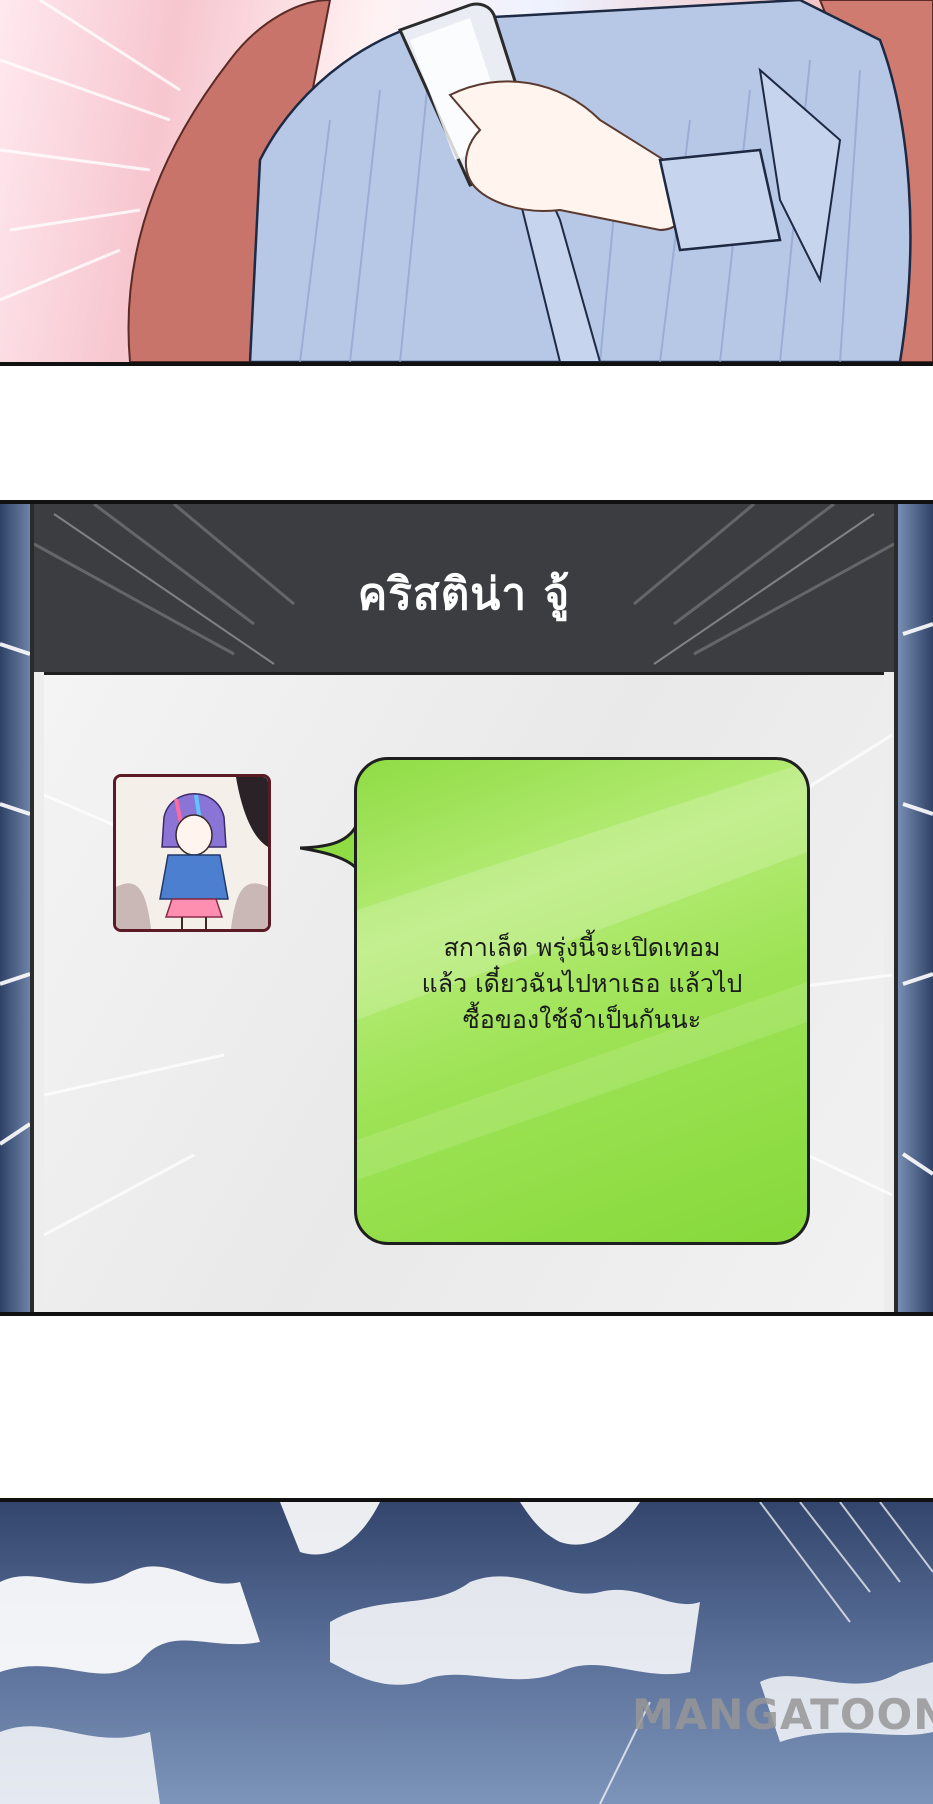 The image size is (933, 1804). I want to click on avatar-illustration-icon, so click(192, 853).